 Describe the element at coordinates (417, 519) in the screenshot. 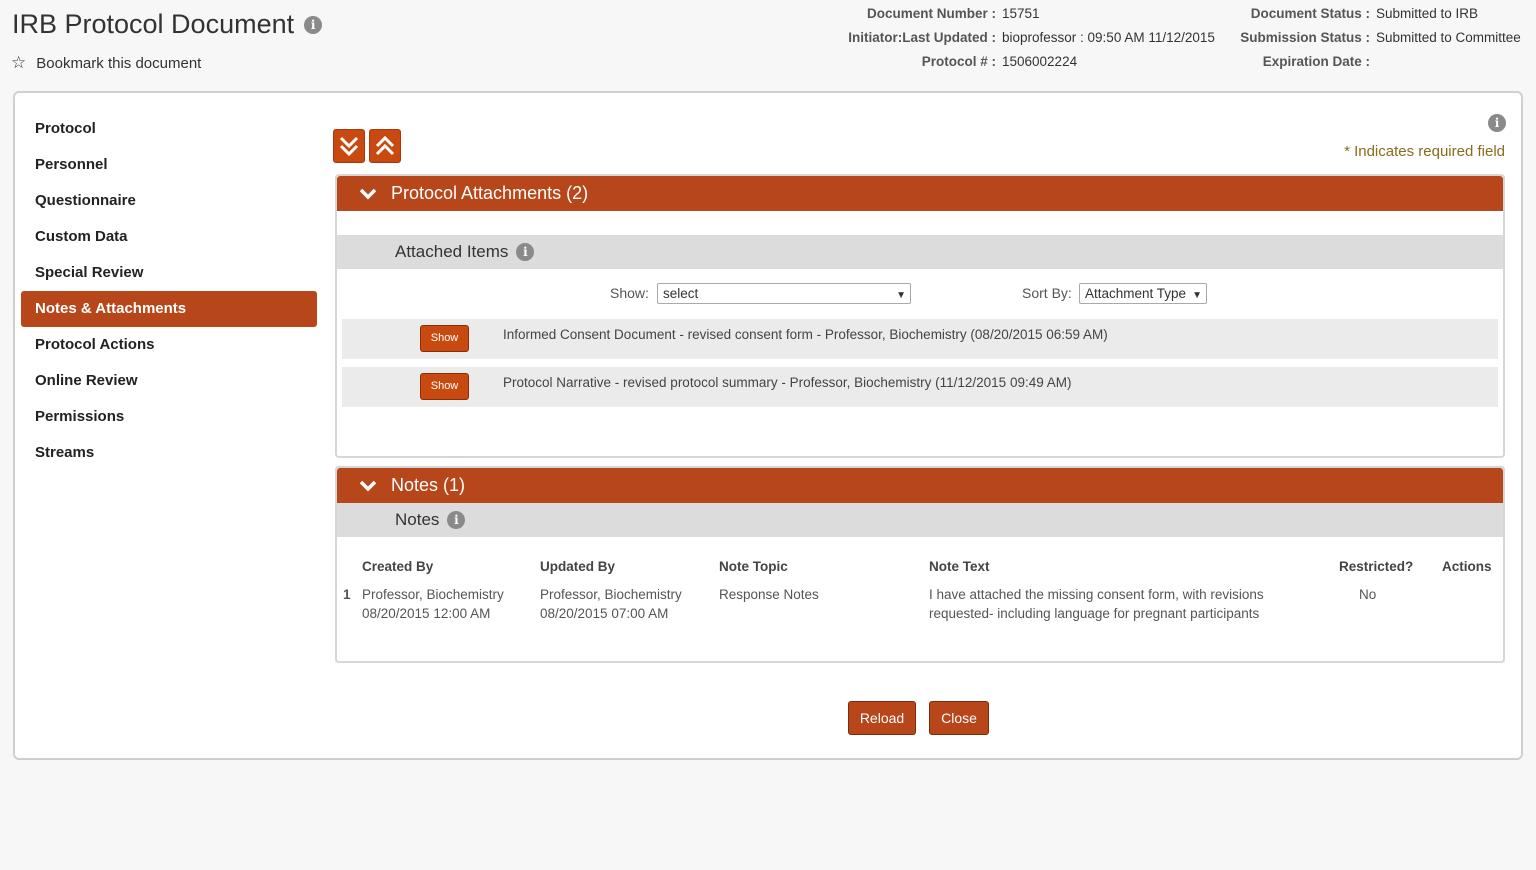

I see `notes-subtitle: Notes` at that location.